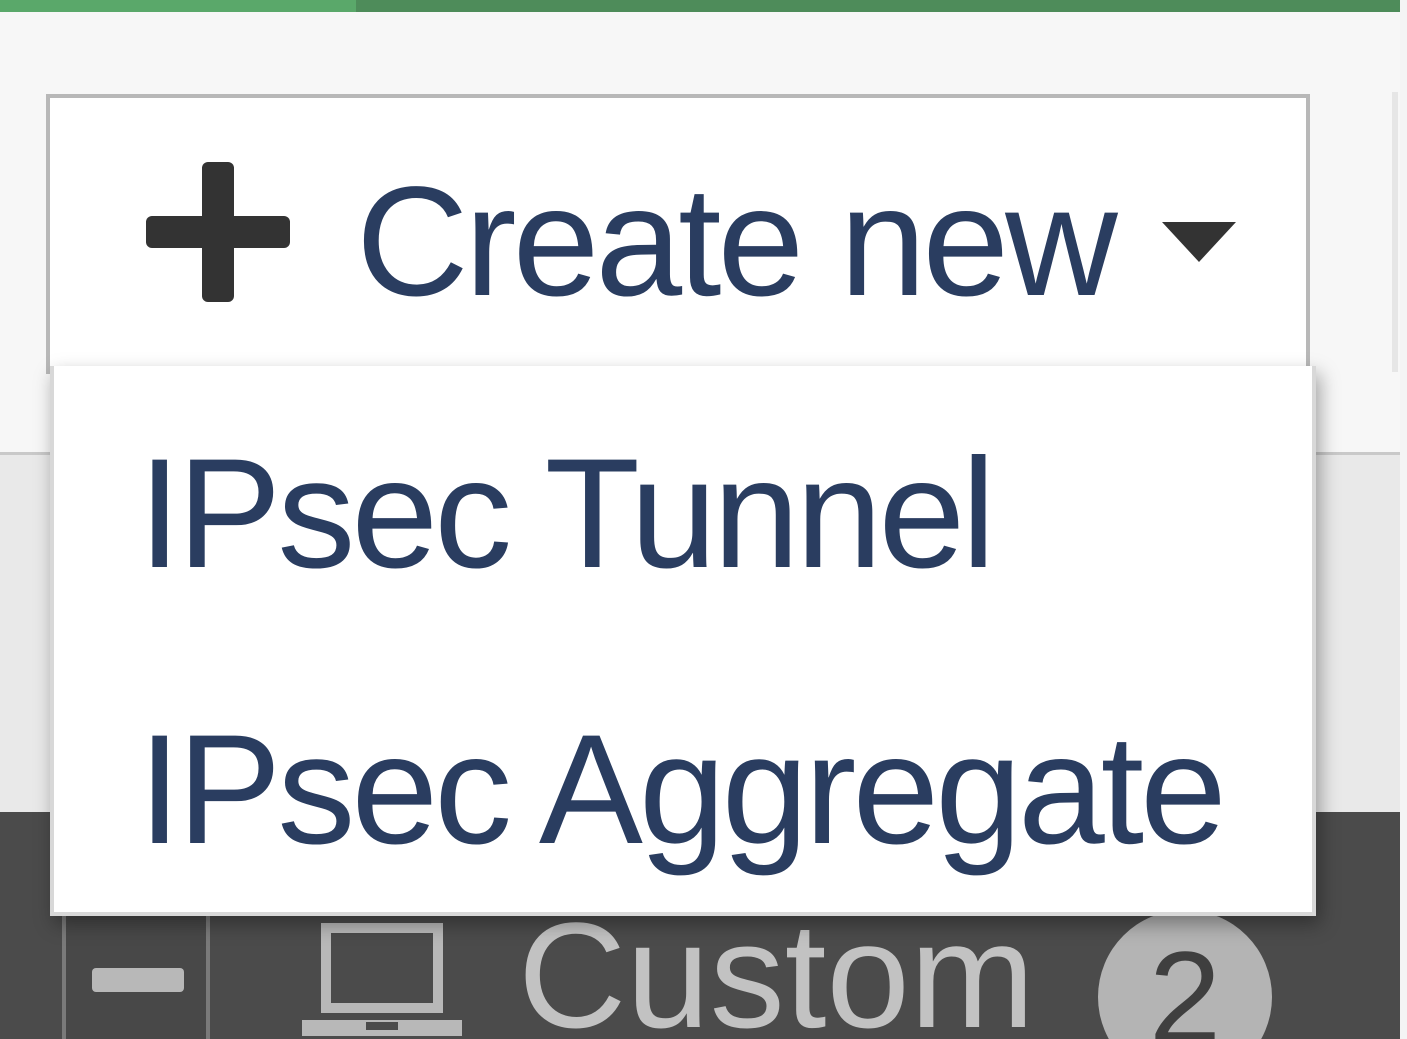  I want to click on menu-item-label: IPsec Aggregate, so click(682, 790).